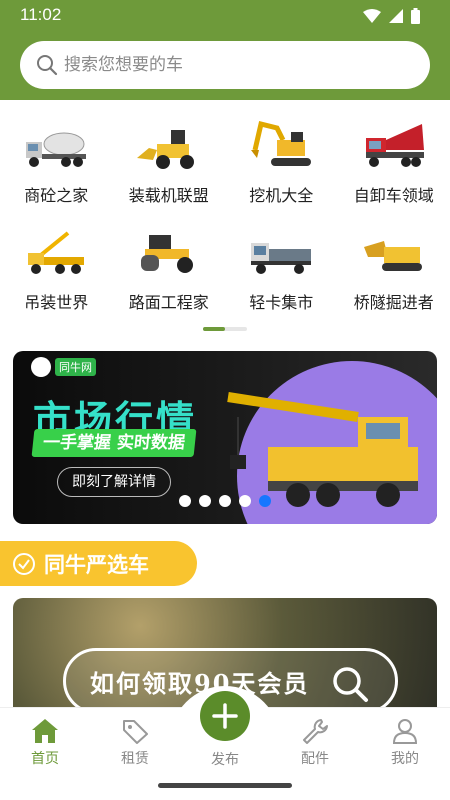 Image resolution: width=450 pixels, height=800 pixels. What do you see at coordinates (45, 759) in the screenshot?
I see `tab-label: 首页` at bounding box center [45, 759].